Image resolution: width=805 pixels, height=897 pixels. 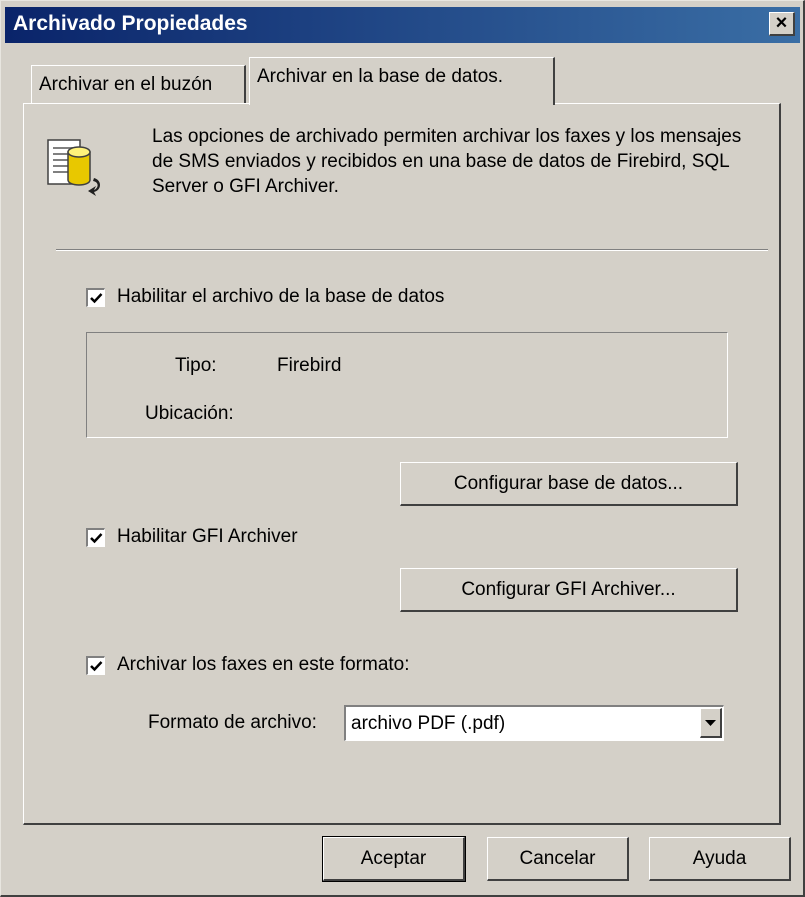 I want to click on close-button: ×, so click(x=782, y=24).